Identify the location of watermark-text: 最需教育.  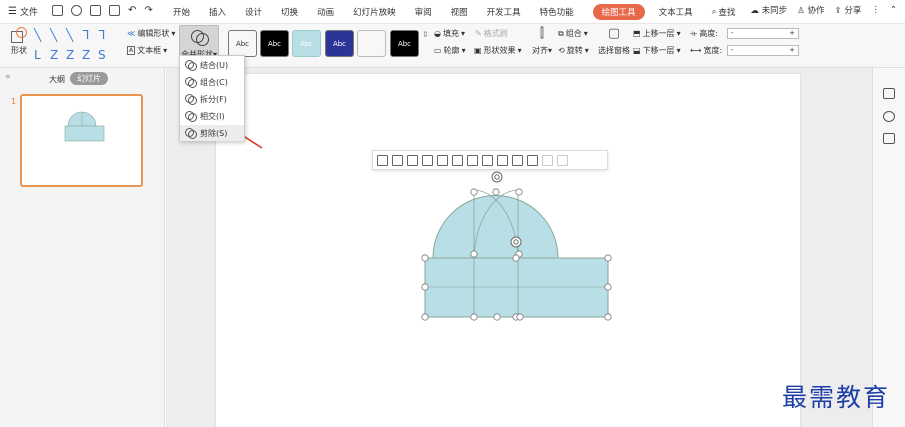
(836, 397).